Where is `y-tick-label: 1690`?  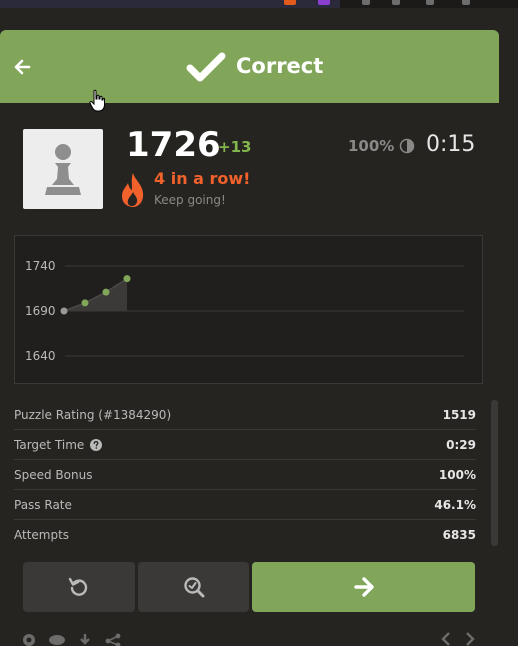
y-tick-label: 1690 is located at coordinates (40, 311).